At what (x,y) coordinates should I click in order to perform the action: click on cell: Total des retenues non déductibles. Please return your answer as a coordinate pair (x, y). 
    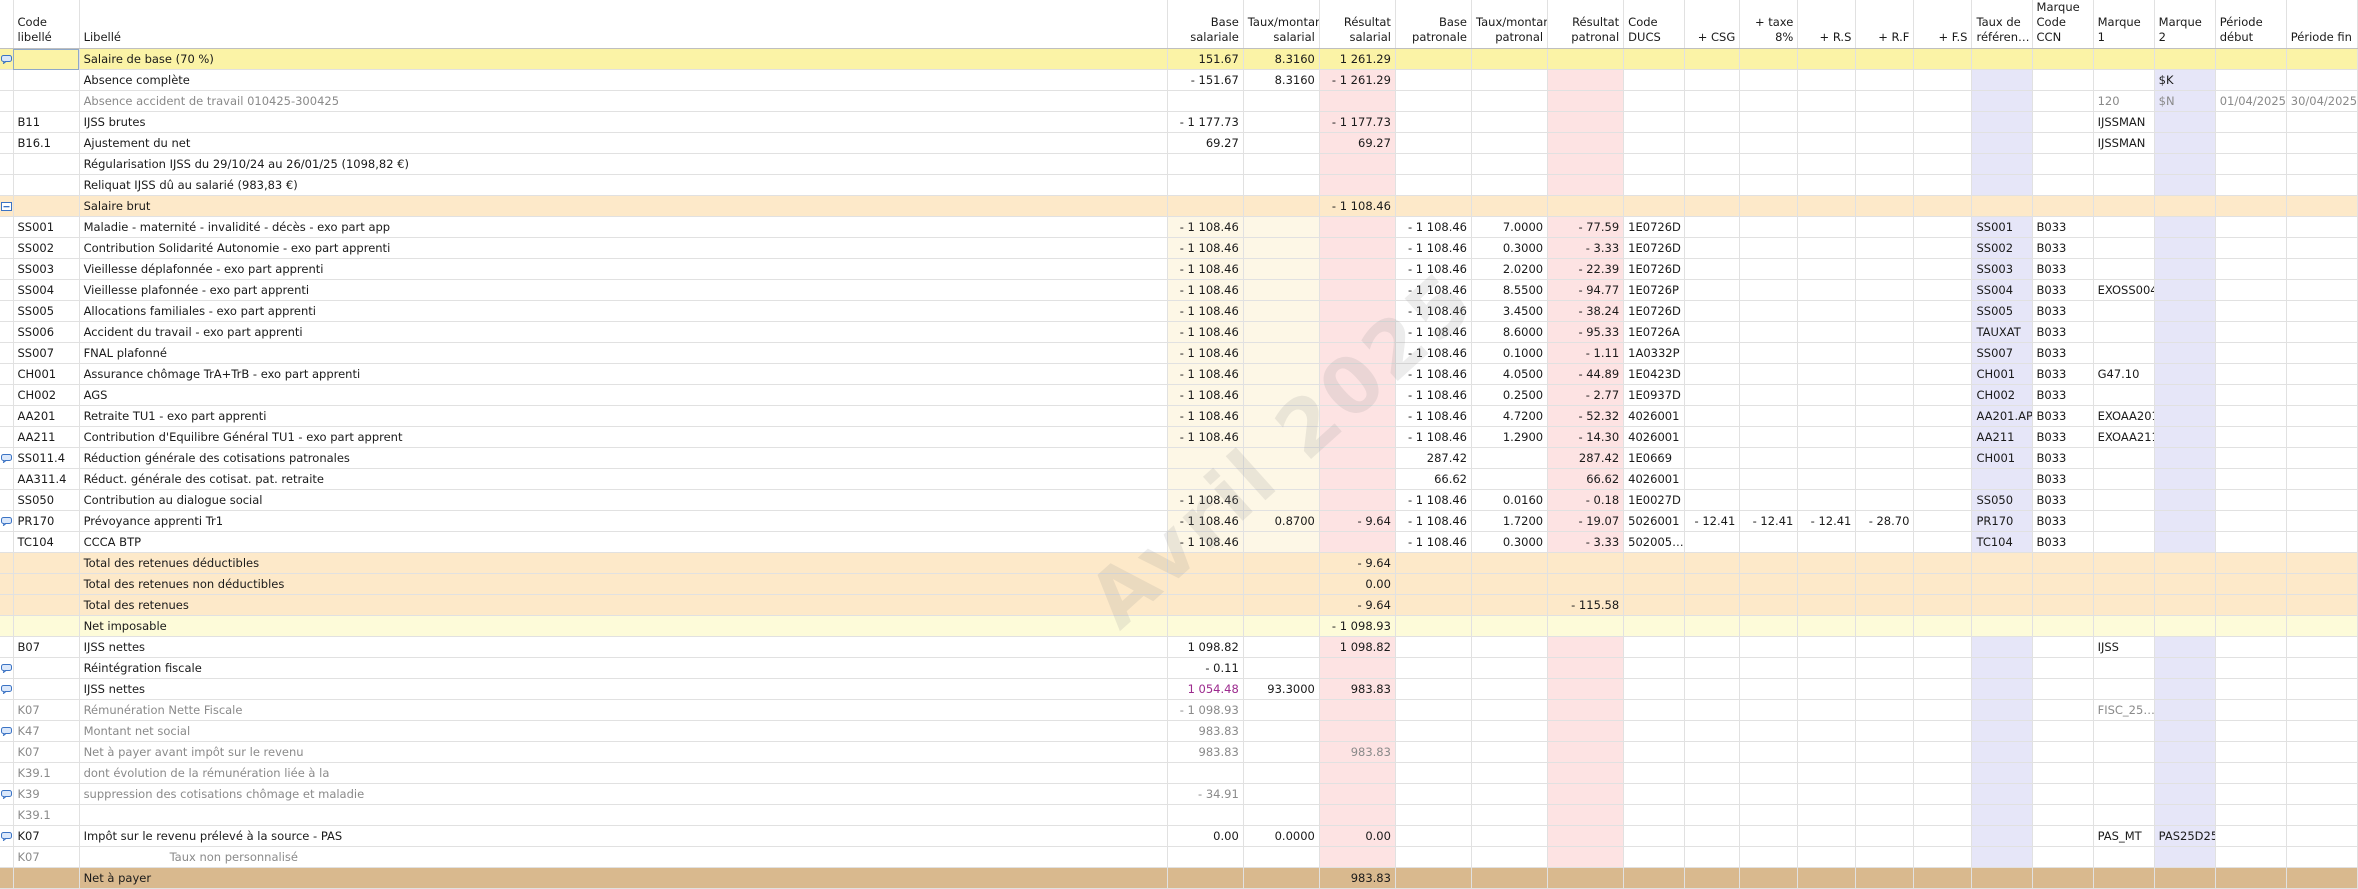
    Looking at the image, I should click on (623, 584).